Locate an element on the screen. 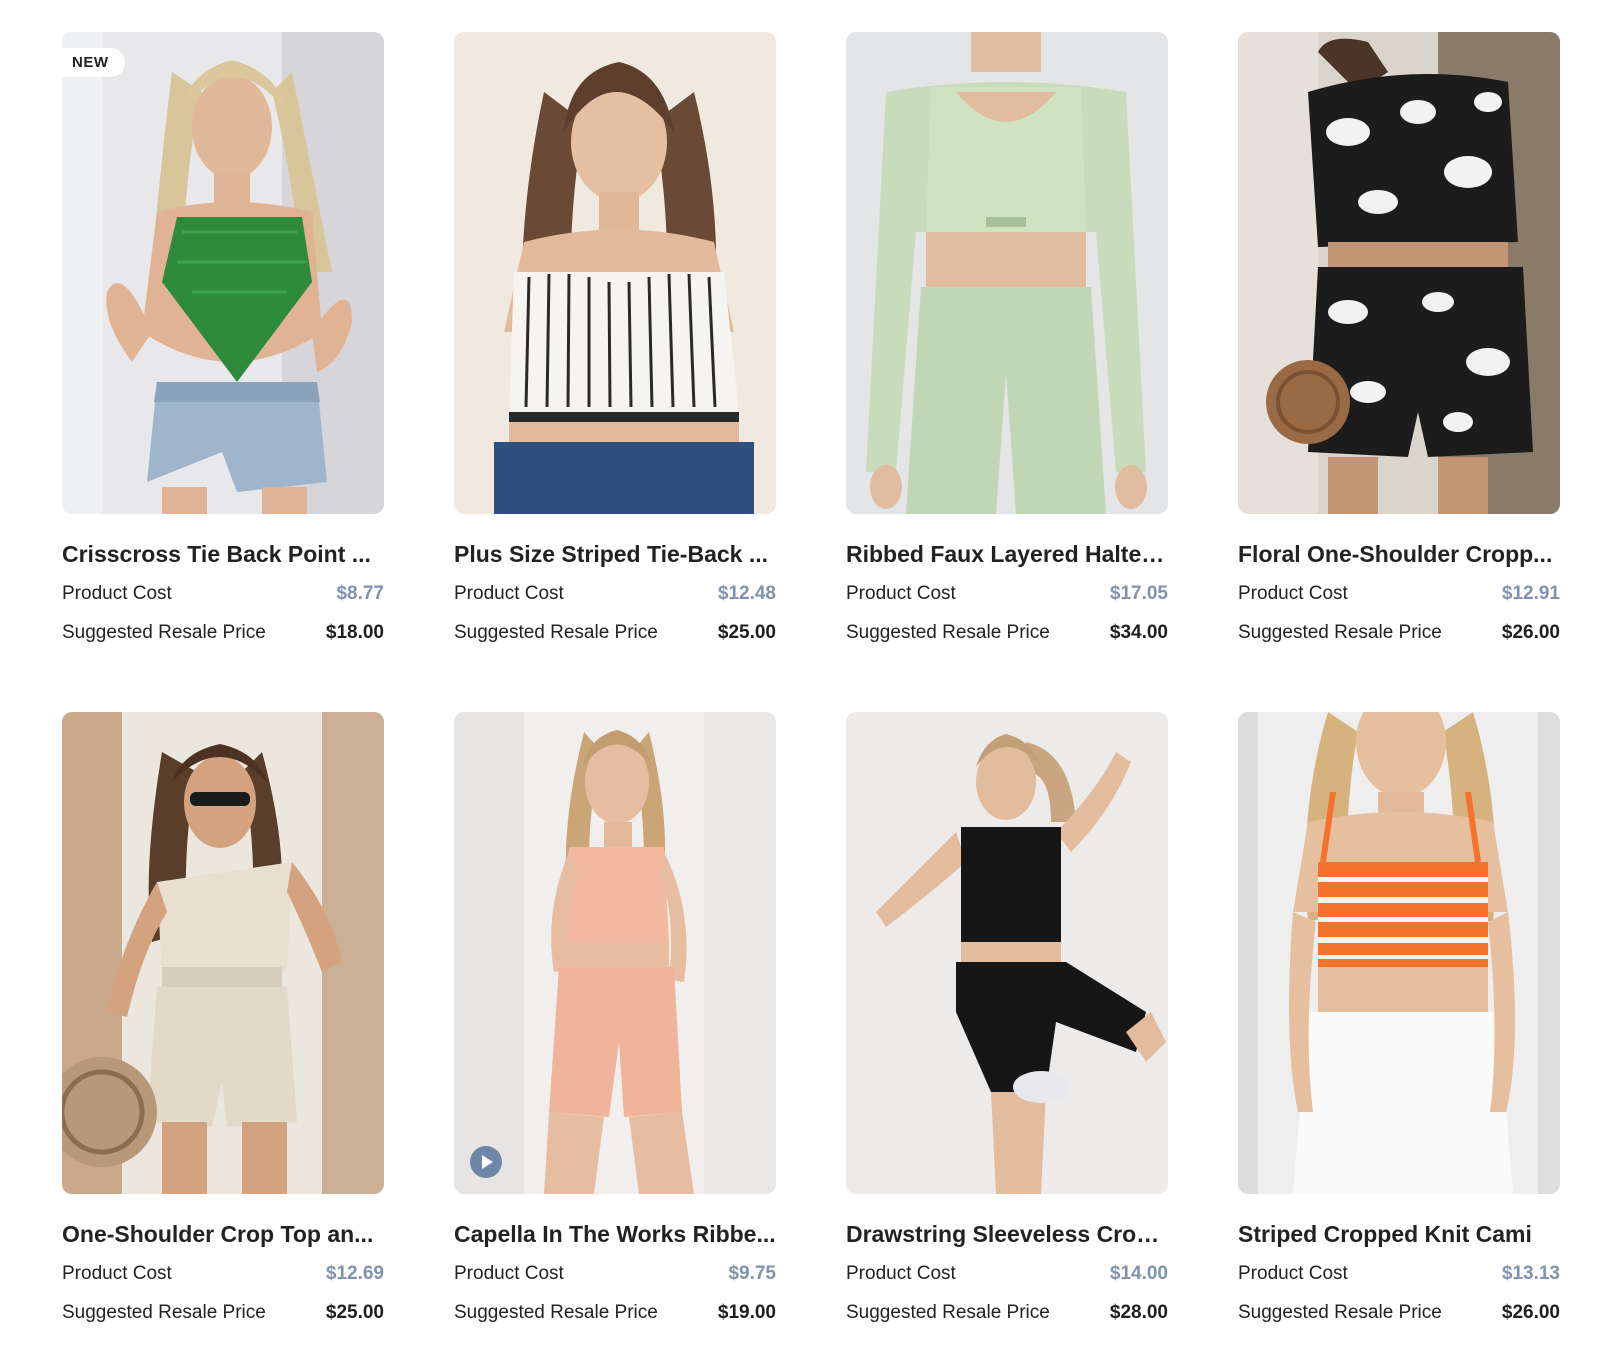  product-cost-row: Product Cost $8.77 is located at coordinates (223, 594).